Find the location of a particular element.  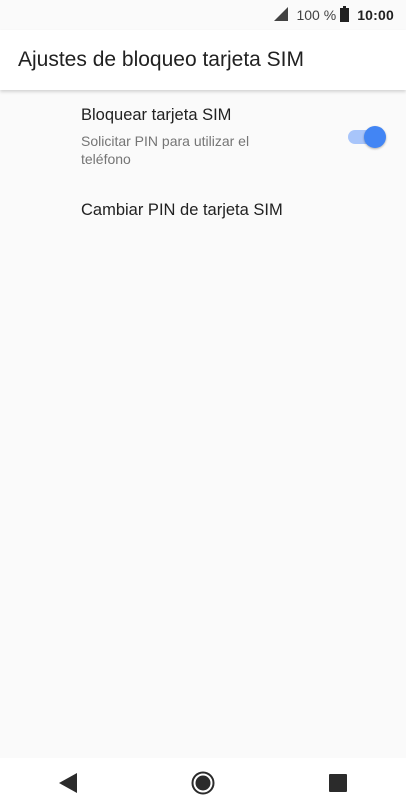

clock: 10:00 is located at coordinates (375, 15).